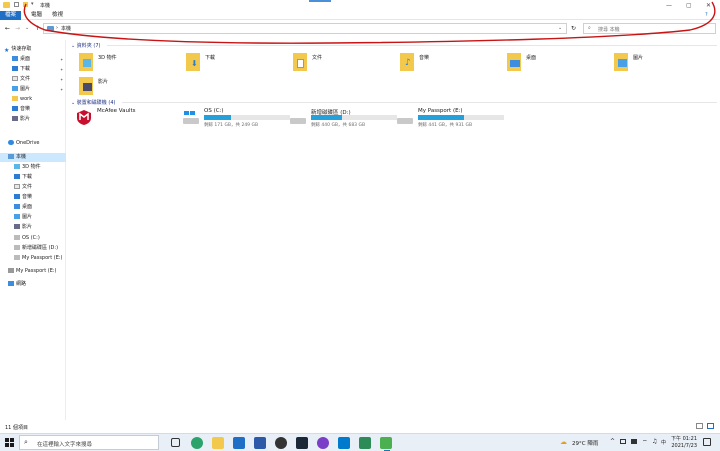 The image size is (720, 451). Describe the element at coordinates (23, 217) in the screenshot. I see `nav-pc-pictures: 圖片` at that location.